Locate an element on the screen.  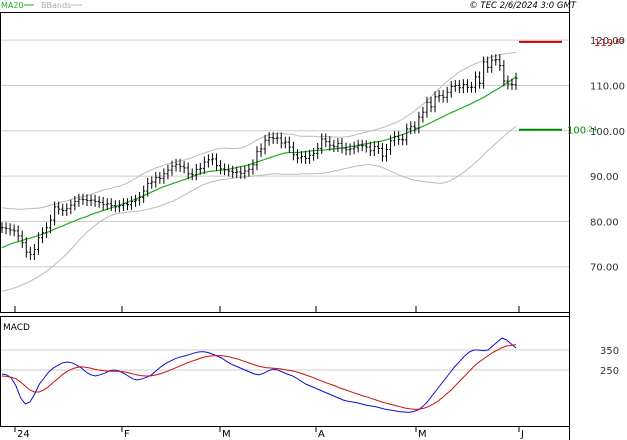
price-tick-label: 120.00 is located at coordinates (607, 41).